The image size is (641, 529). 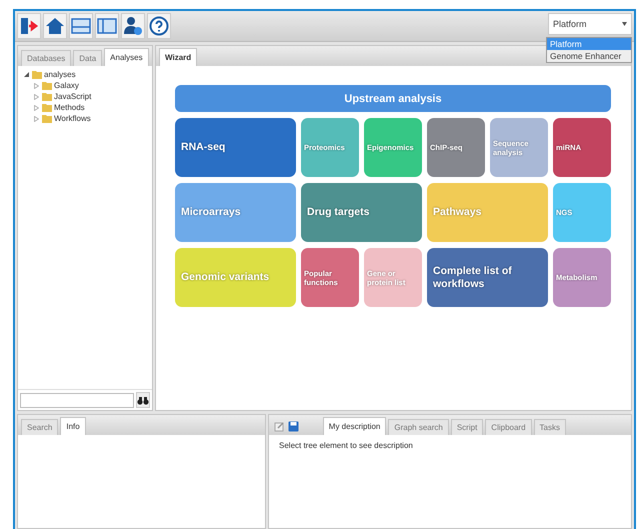 I want to click on search-field, so click(x=77, y=400).